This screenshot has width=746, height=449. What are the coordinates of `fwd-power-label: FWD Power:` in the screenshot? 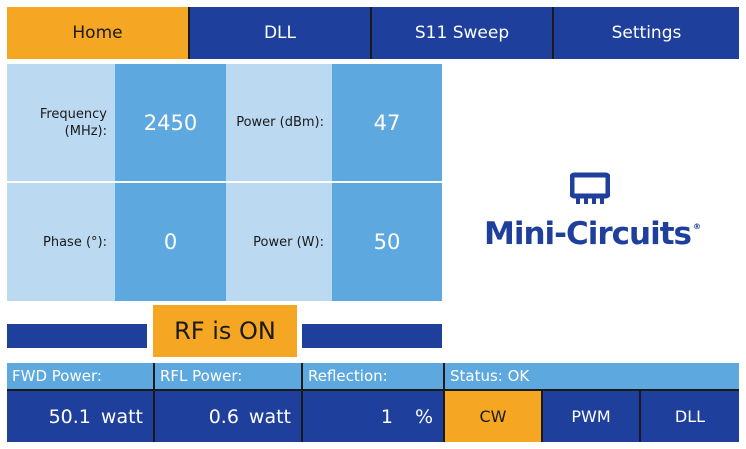 It's located at (80, 376).